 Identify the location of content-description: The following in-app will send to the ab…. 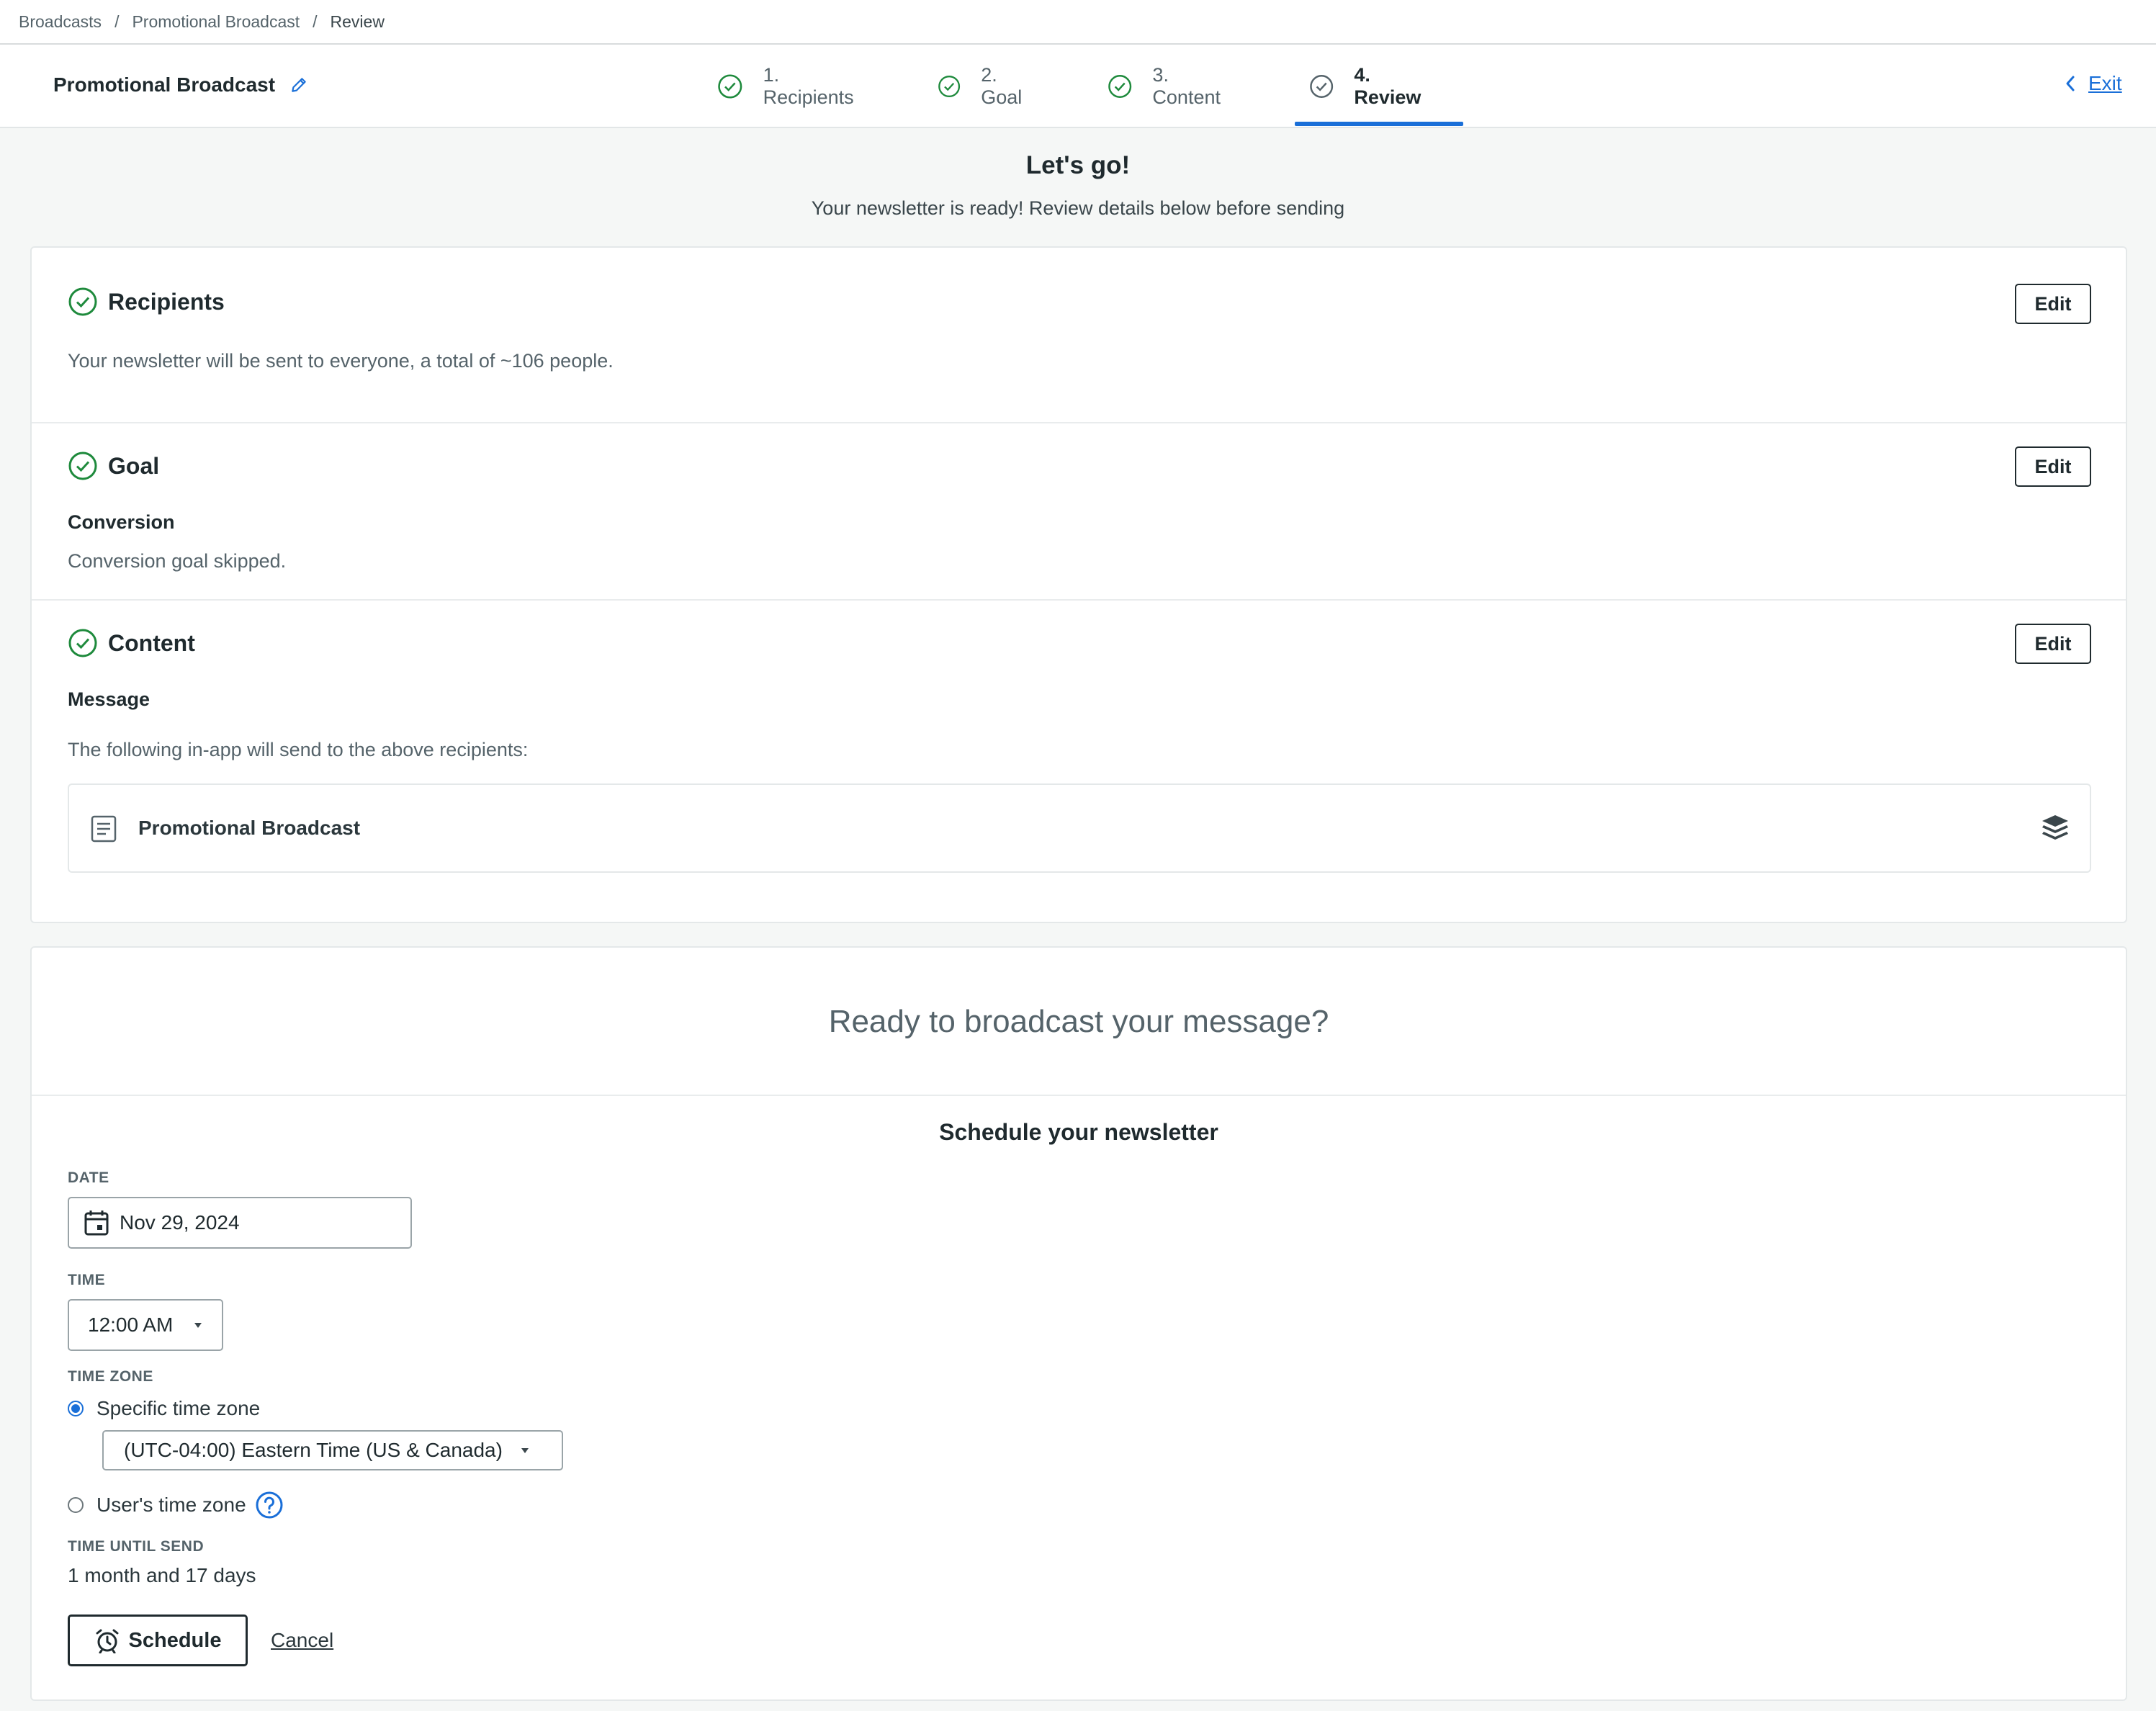
(298, 749).